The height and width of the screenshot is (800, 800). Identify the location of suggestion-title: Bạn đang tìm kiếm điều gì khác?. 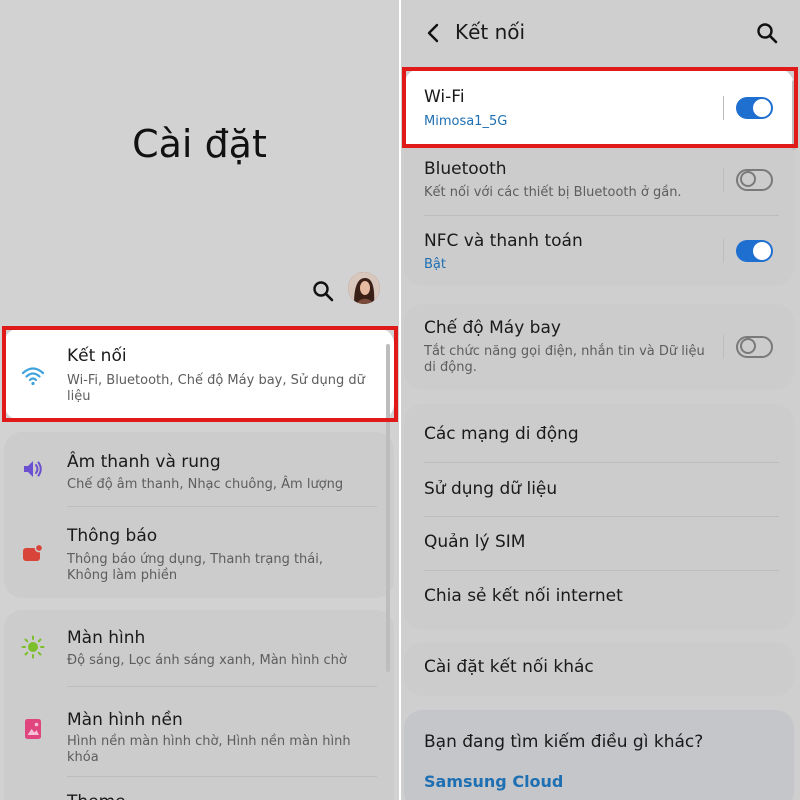
(564, 742).